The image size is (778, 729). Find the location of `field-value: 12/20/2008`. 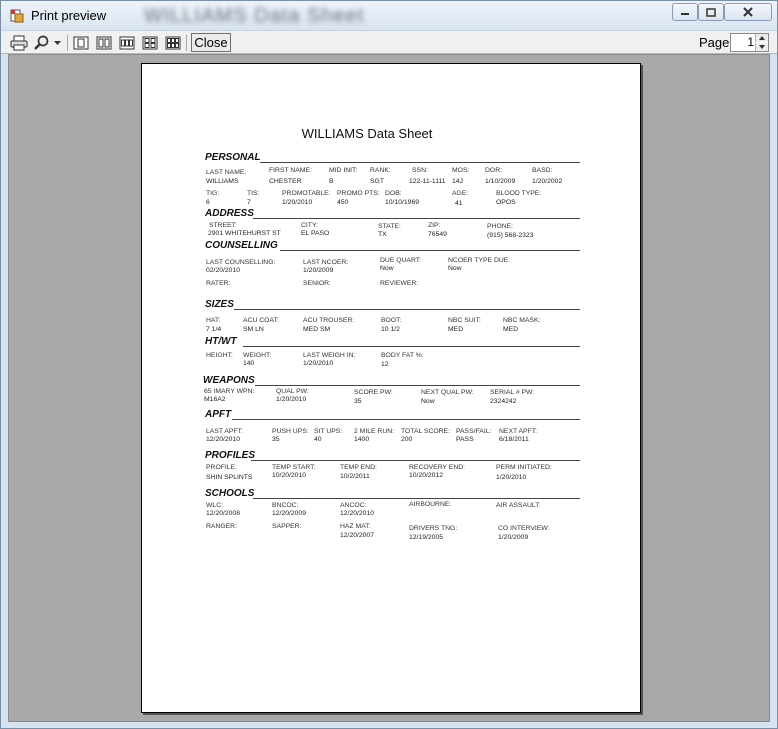

field-value: 12/20/2008 is located at coordinates (223, 513).